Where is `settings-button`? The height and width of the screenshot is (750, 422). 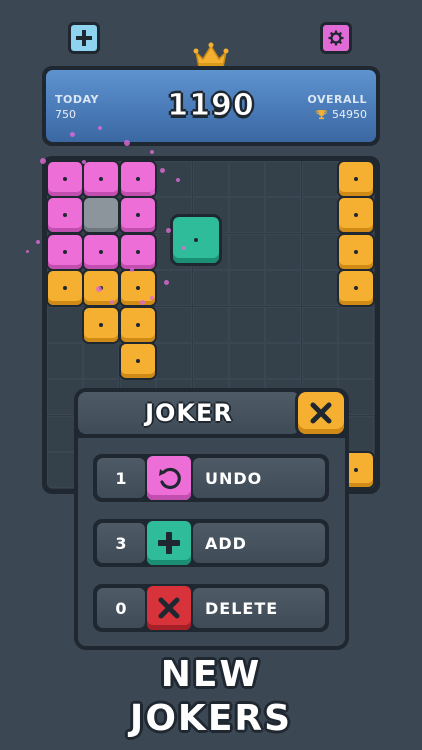
settings-button is located at coordinates (336, 38).